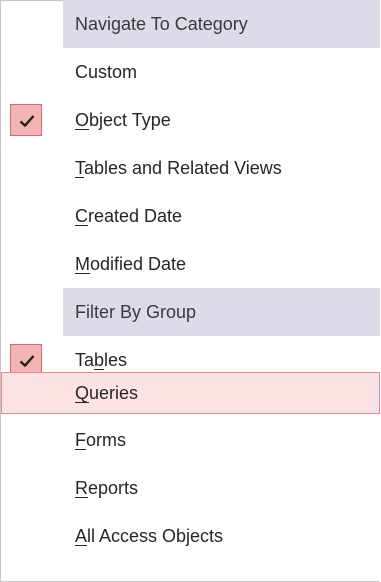 The width and height of the screenshot is (381, 582). What do you see at coordinates (106, 72) in the screenshot?
I see `menu-item-label: Custom` at bounding box center [106, 72].